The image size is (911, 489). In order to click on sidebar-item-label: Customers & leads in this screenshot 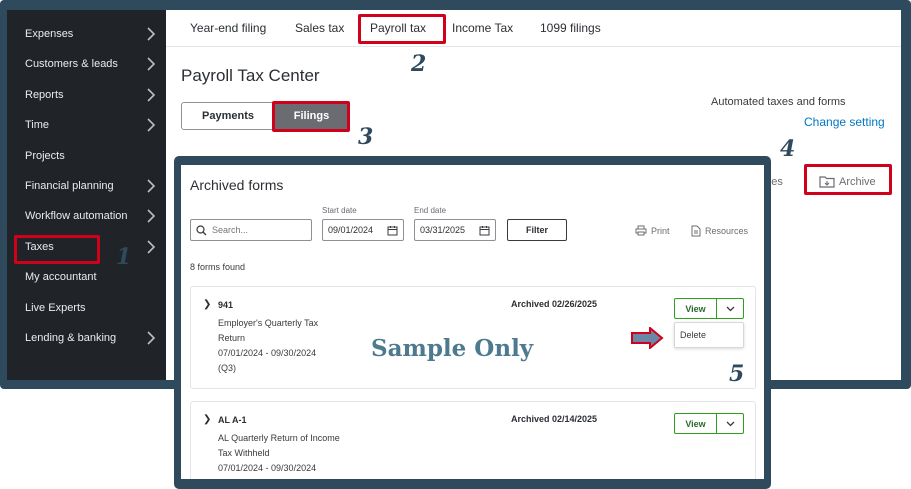, I will do `click(71, 64)`.